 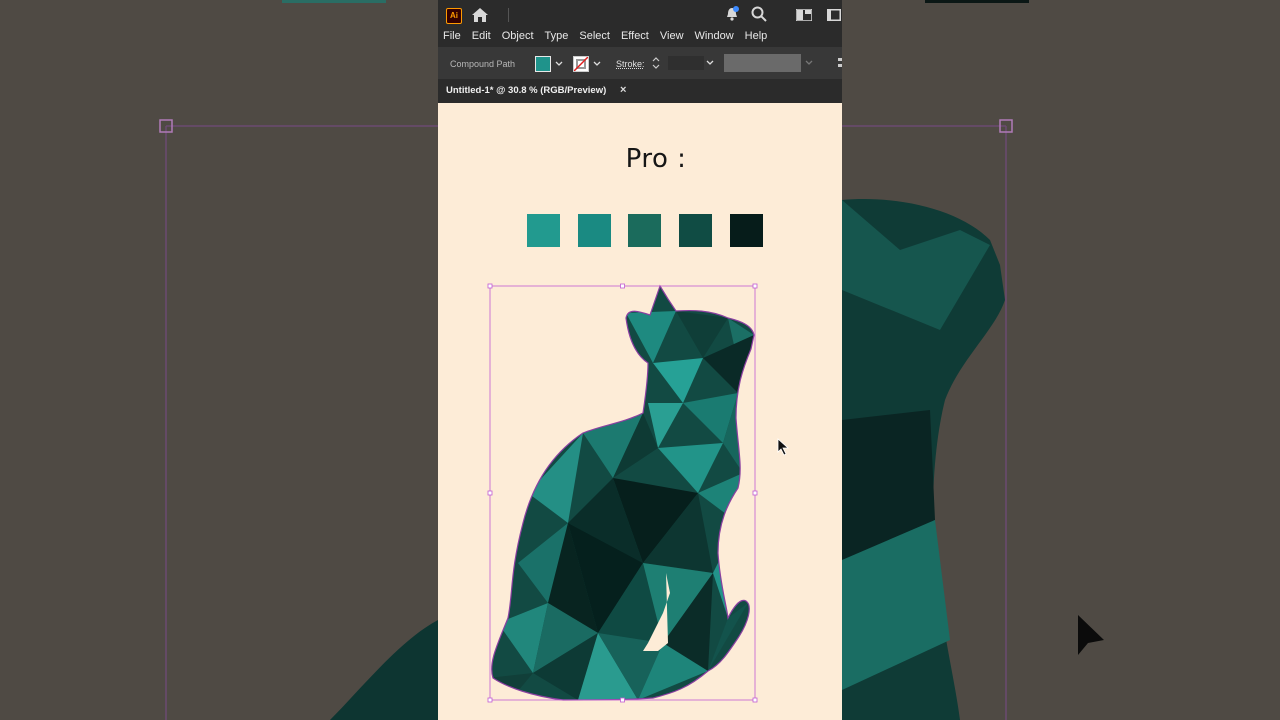 I want to click on search-icon, so click(x=759, y=14).